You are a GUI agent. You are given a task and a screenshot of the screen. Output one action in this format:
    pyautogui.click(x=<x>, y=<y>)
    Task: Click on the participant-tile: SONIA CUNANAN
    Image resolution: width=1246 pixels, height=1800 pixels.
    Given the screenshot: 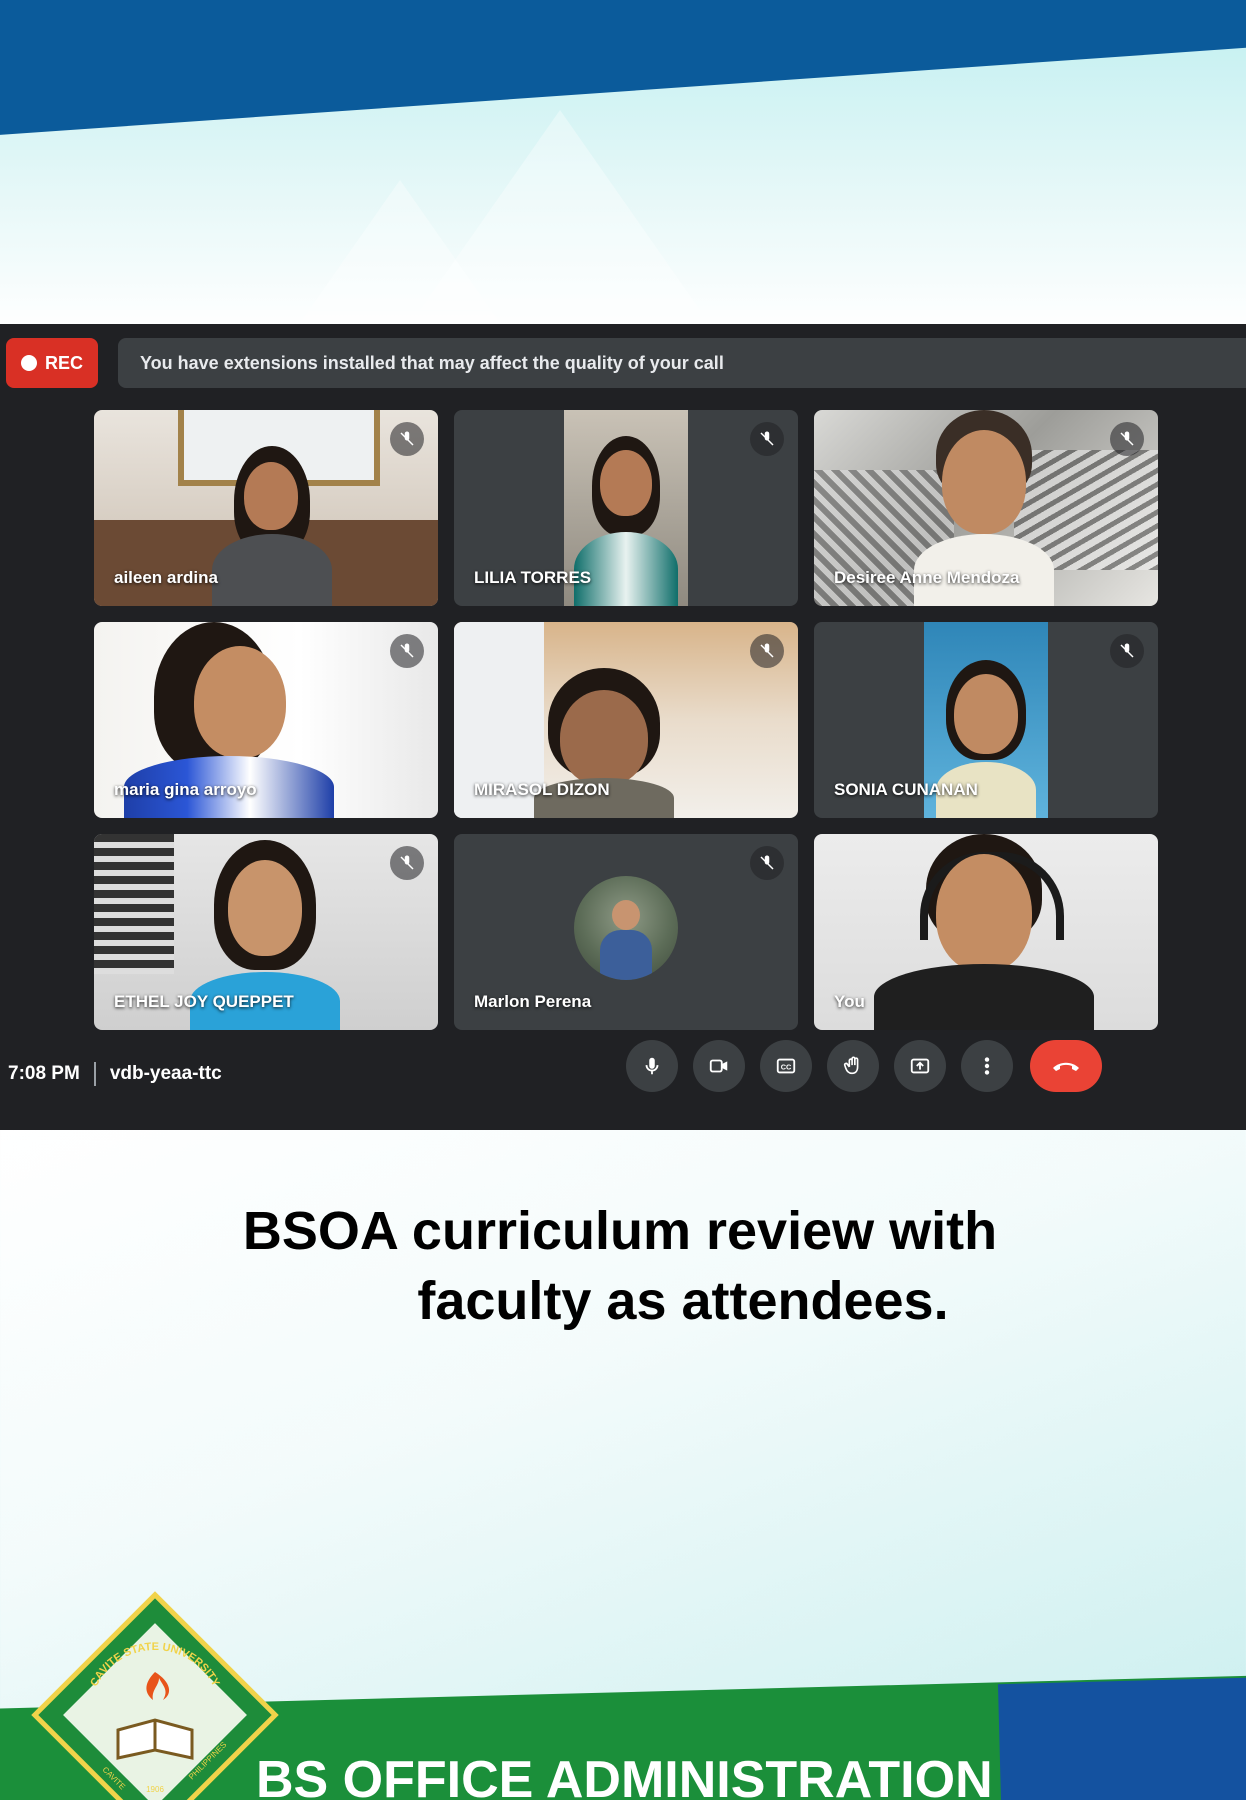 What is the action you would take?
    pyautogui.click(x=986, y=720)
    